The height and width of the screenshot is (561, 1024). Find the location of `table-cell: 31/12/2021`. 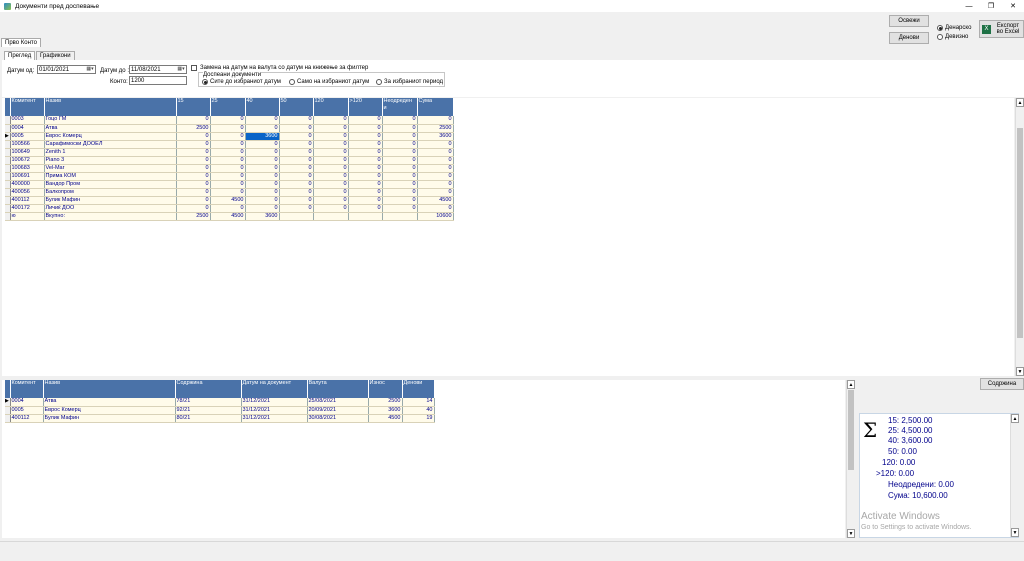

table-cell: 31/12/2021 is located at coordinates (274, 402).